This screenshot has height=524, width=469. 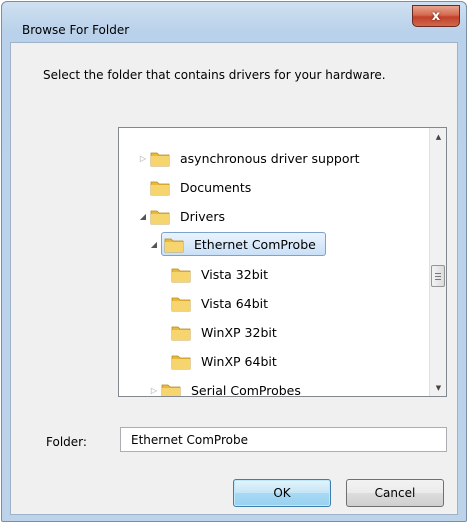 I want to click on tree-item-label: WinXP 64bit, so click(x=239, y=361).